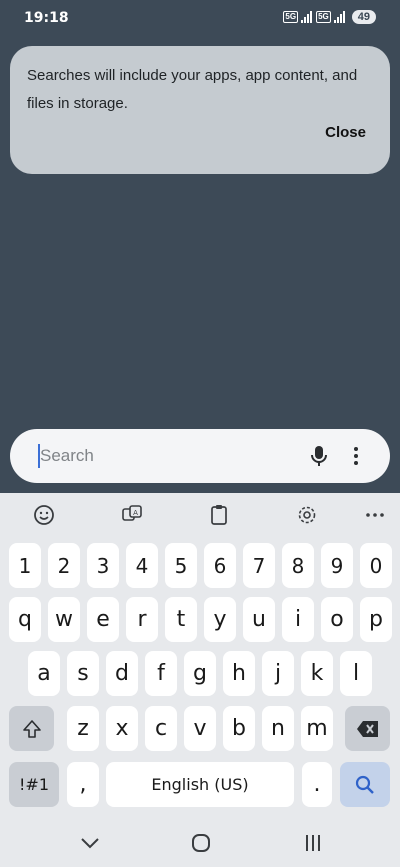  I want to click on shift-icon, so click(31, 728).